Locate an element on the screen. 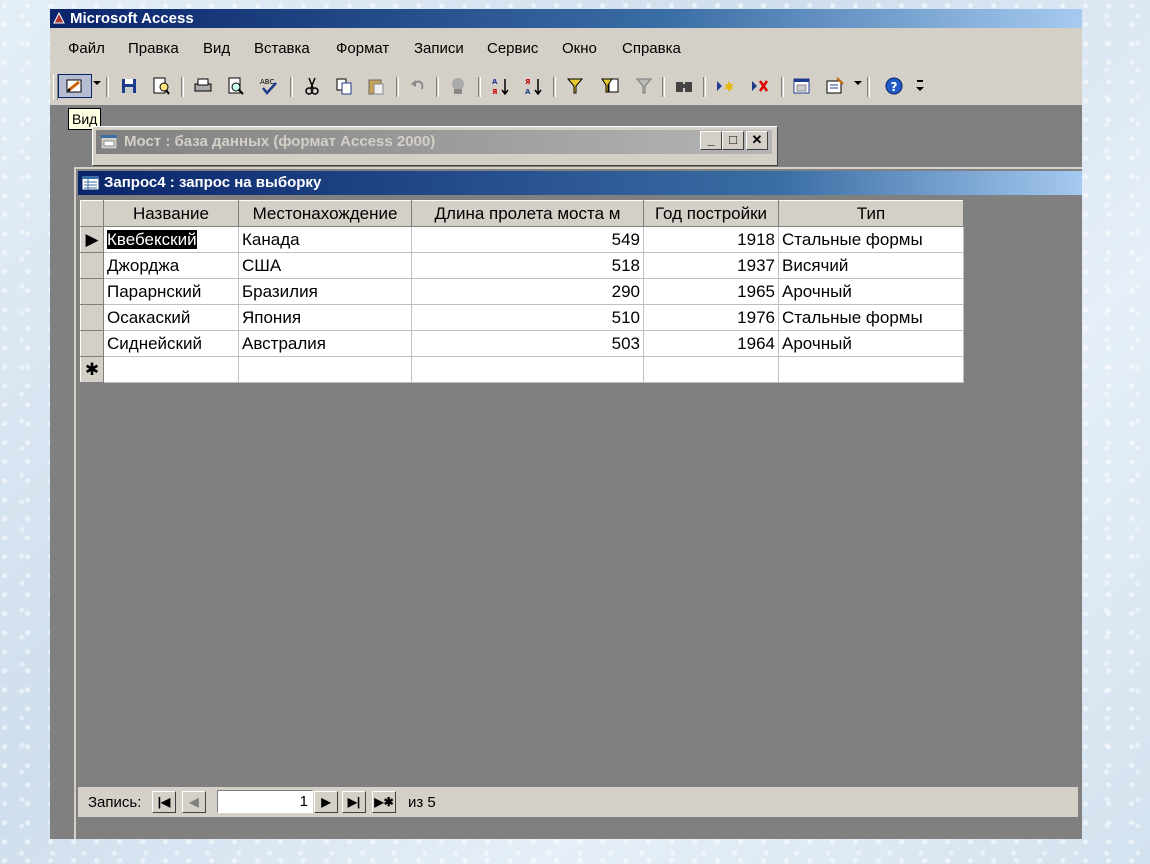  table-cell: Джорджа is located at coordinates (171, 265).